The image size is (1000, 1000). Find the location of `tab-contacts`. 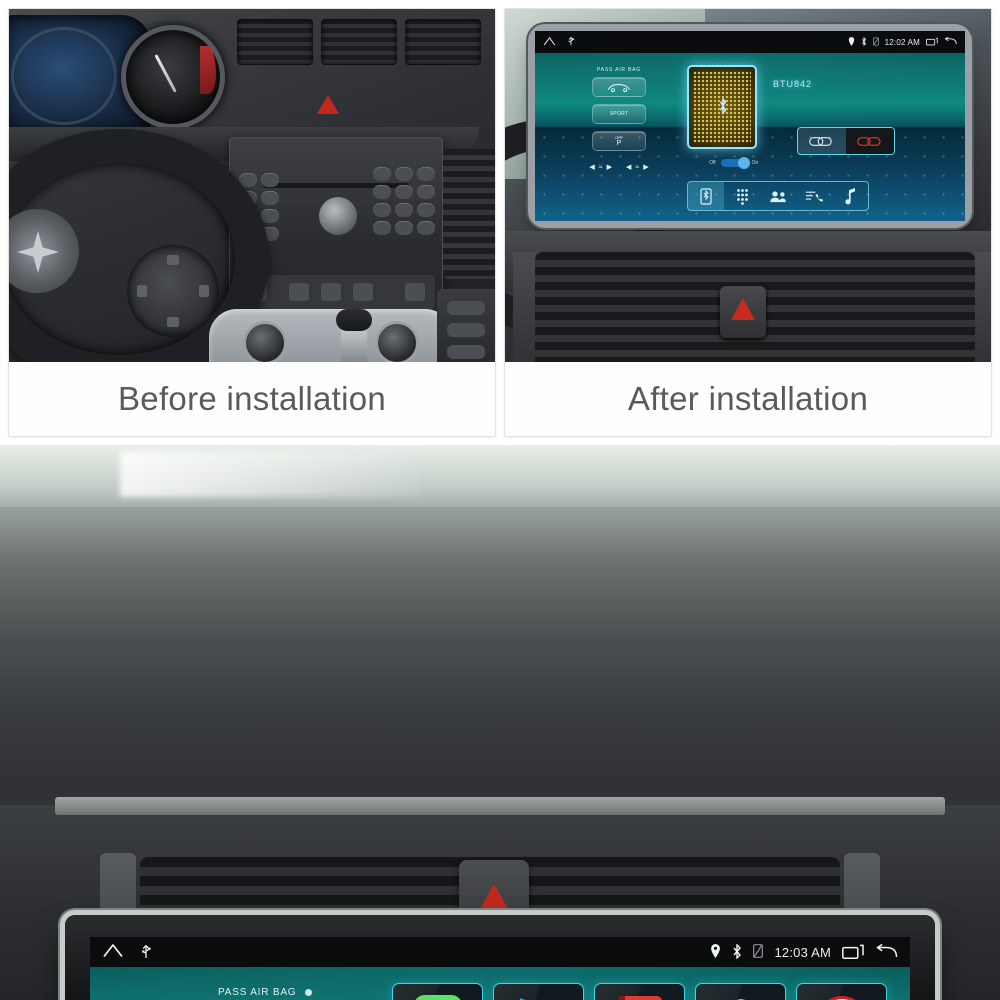

tab-contacts is located at coordinates (778, 196).